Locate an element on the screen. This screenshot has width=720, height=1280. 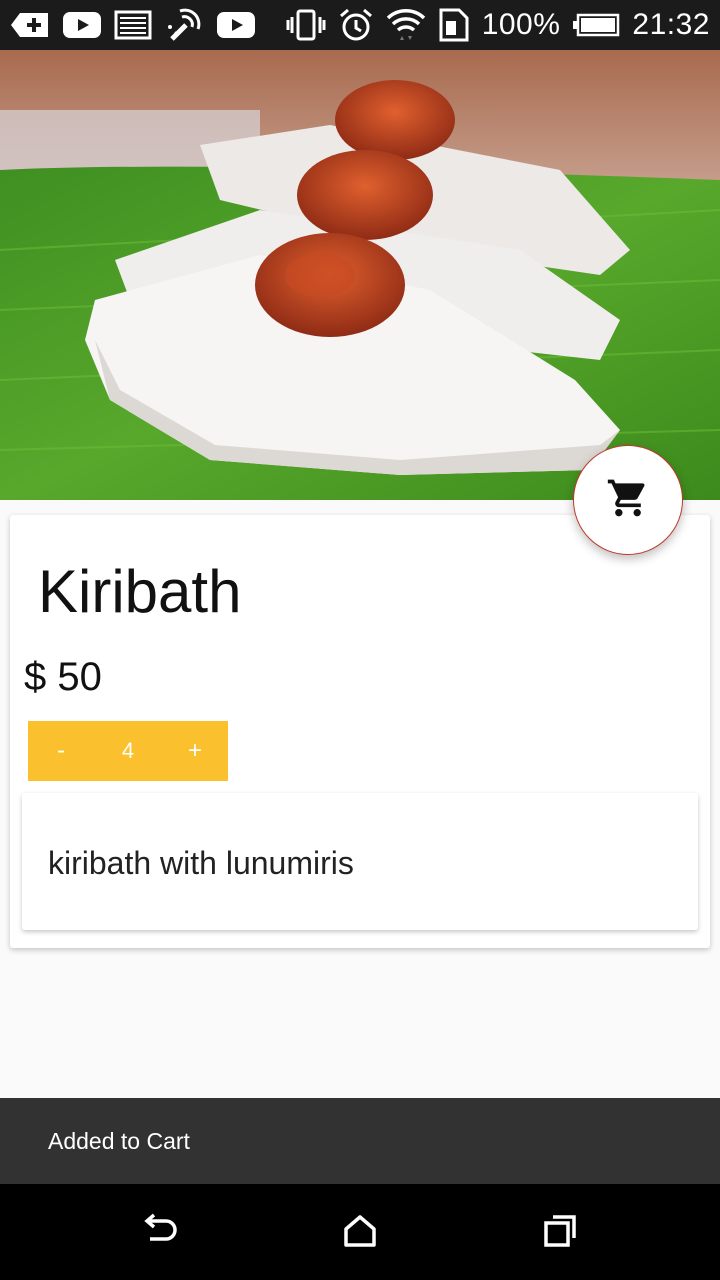
decrease-quantity-button: - is located at coordinates (61, 751).